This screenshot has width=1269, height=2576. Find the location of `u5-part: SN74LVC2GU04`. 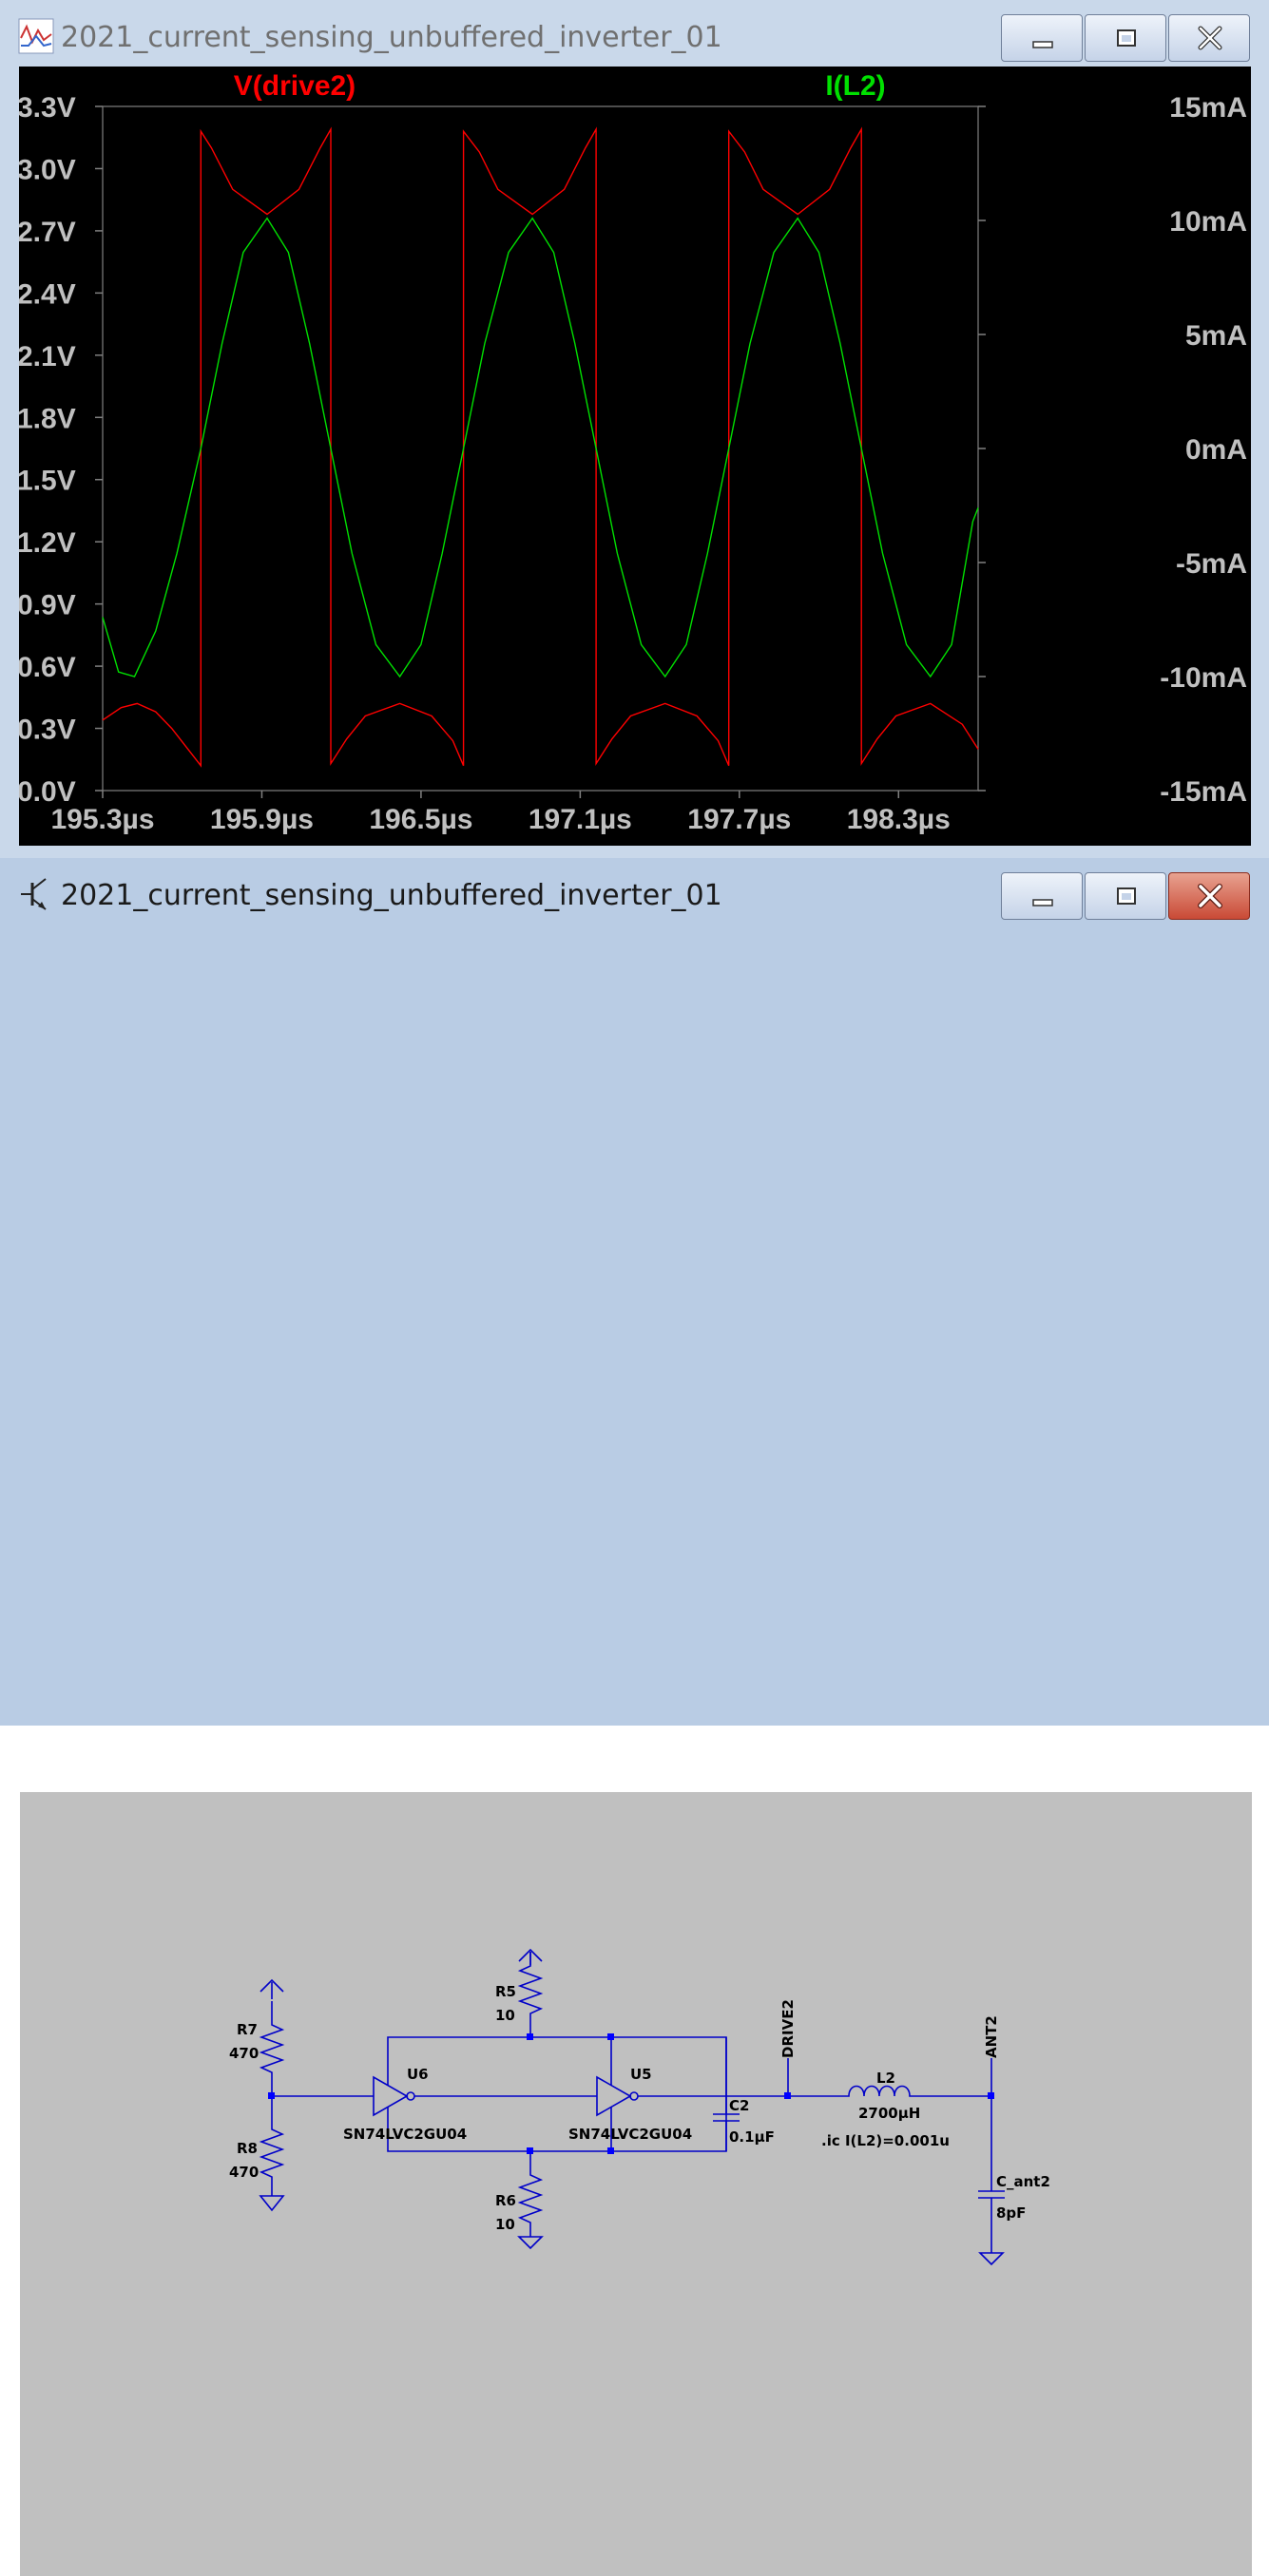

u5-part: SN74LVC2GU04 is located at coordinates (630, 2134).